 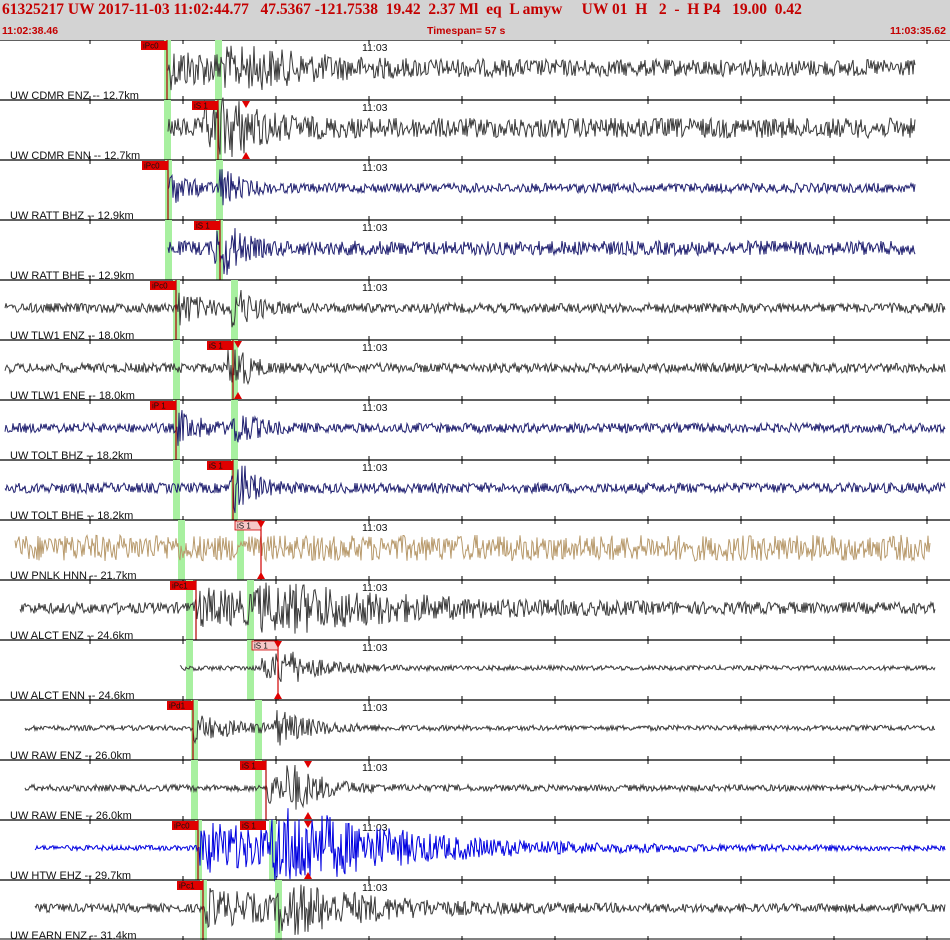 I want to click on window-start-time: 11:02:38.46, so click(x=30, y=31).